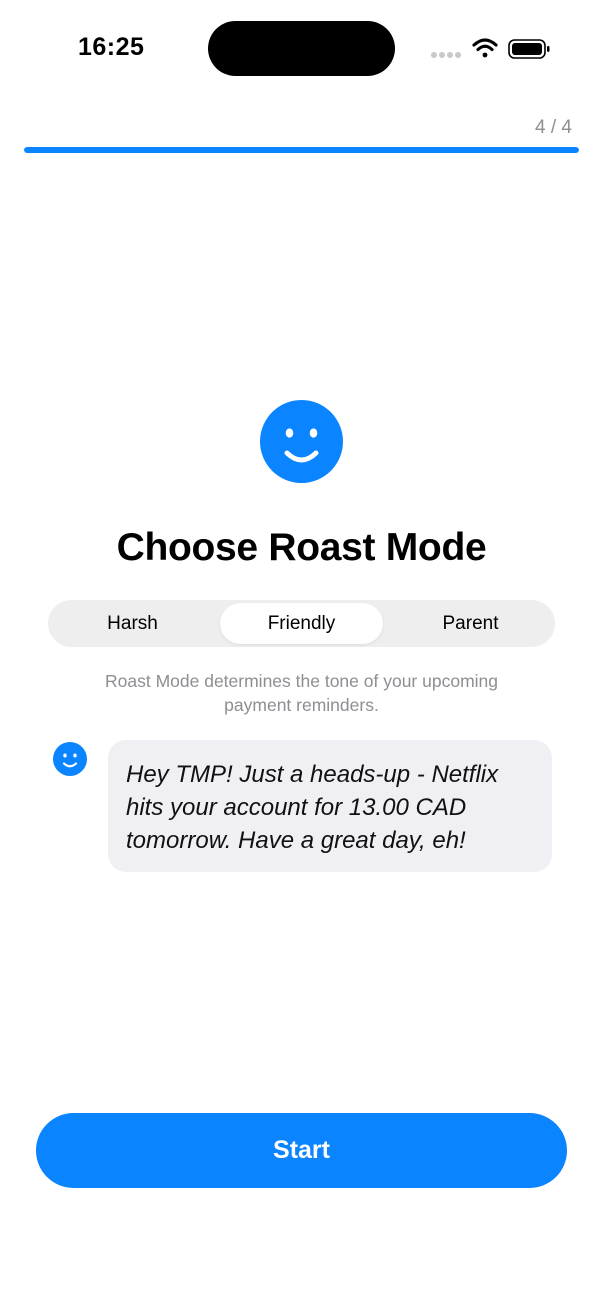 This screenshot has width=603, height=1311. What do you see at coordinates (485, 48) in the screenshot?
I see `wifi-icon` at bounding box center [485, 48].